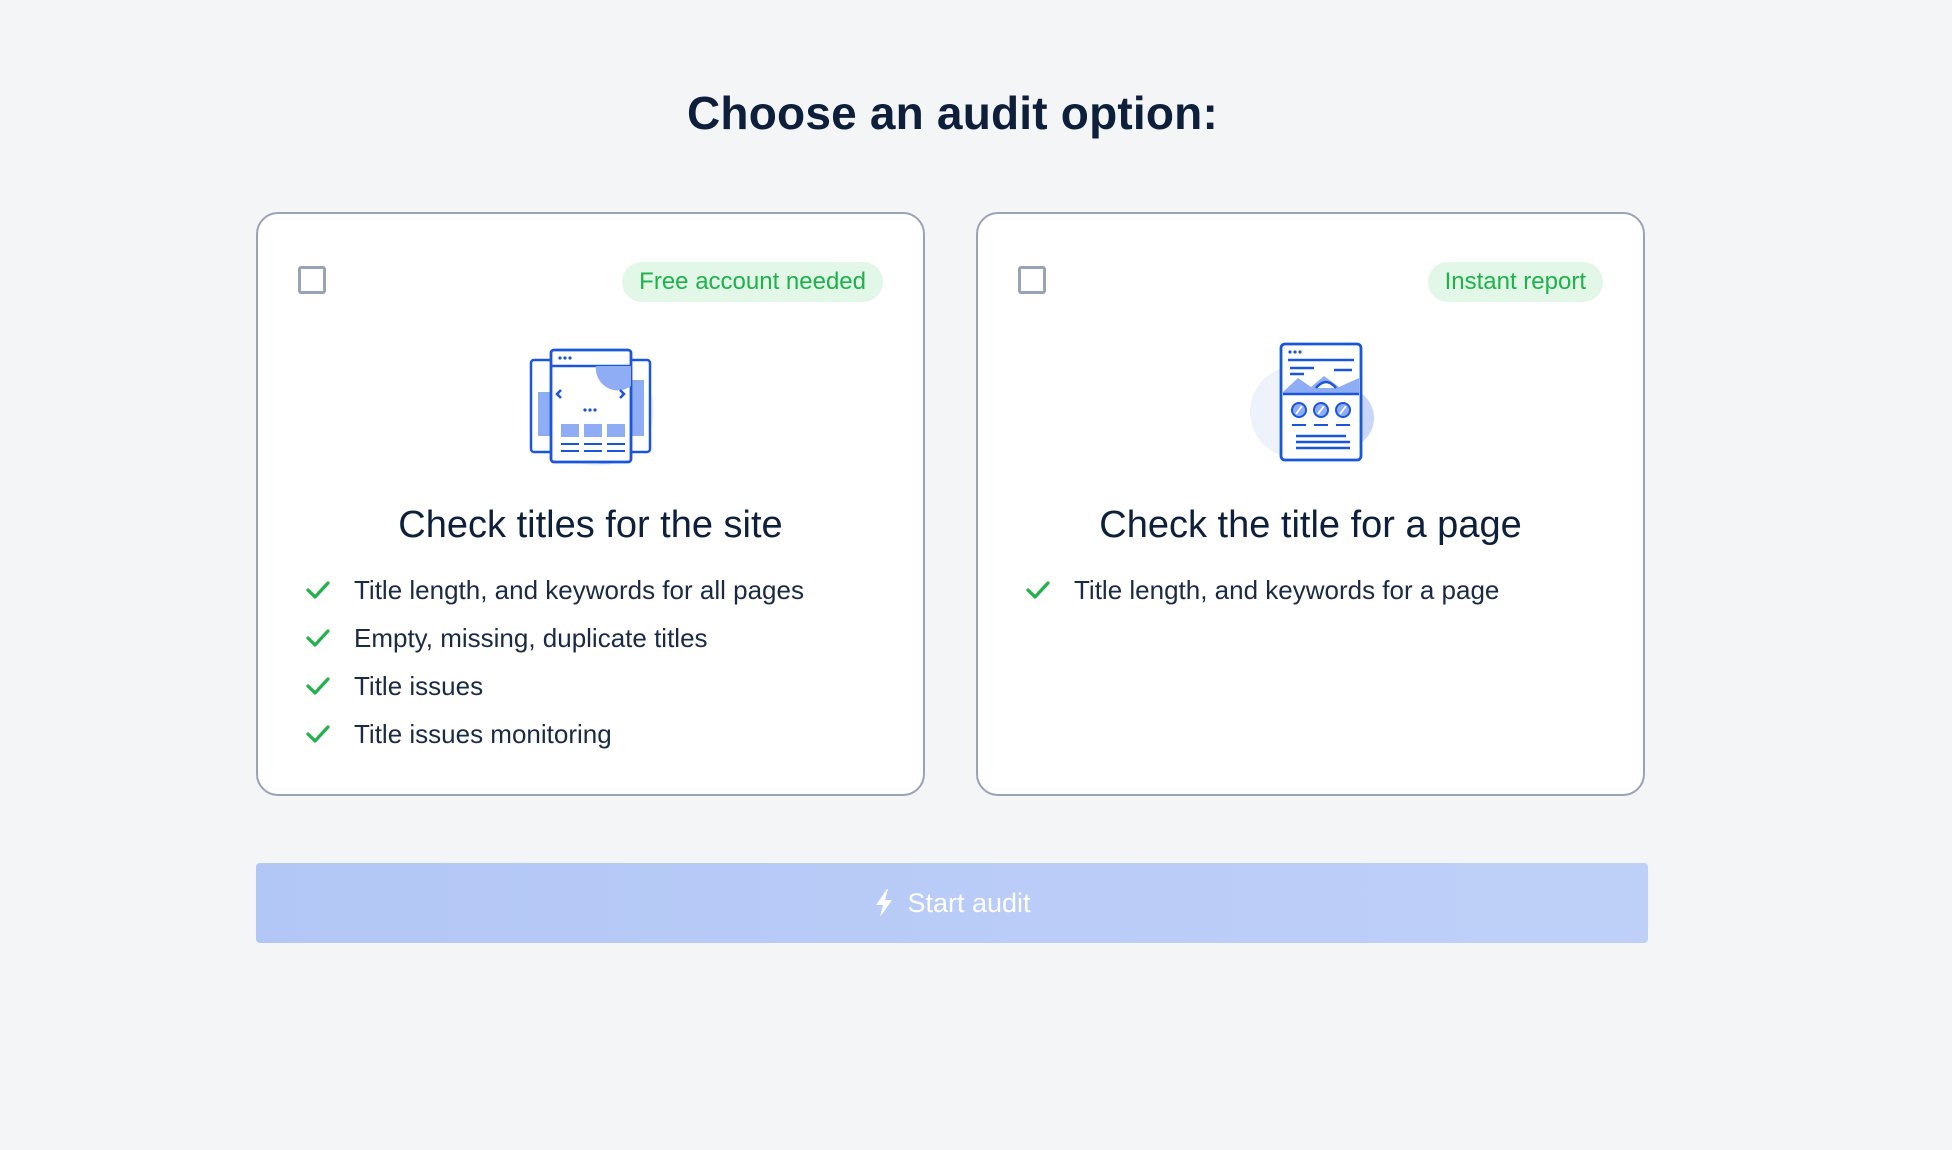 The image size is (1952, 1150). I want to click on list-item: Title length, and keywords for a page, so click(1261, 590).